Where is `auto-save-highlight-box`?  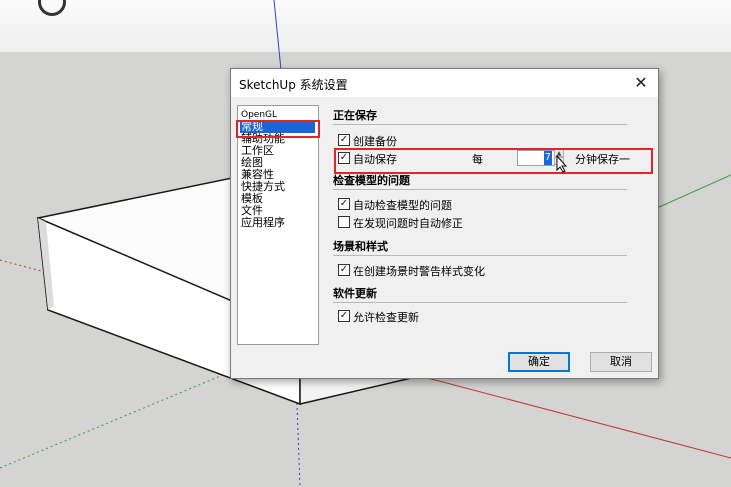 auto-save-highlight-box is located at coordinates (493, 161).